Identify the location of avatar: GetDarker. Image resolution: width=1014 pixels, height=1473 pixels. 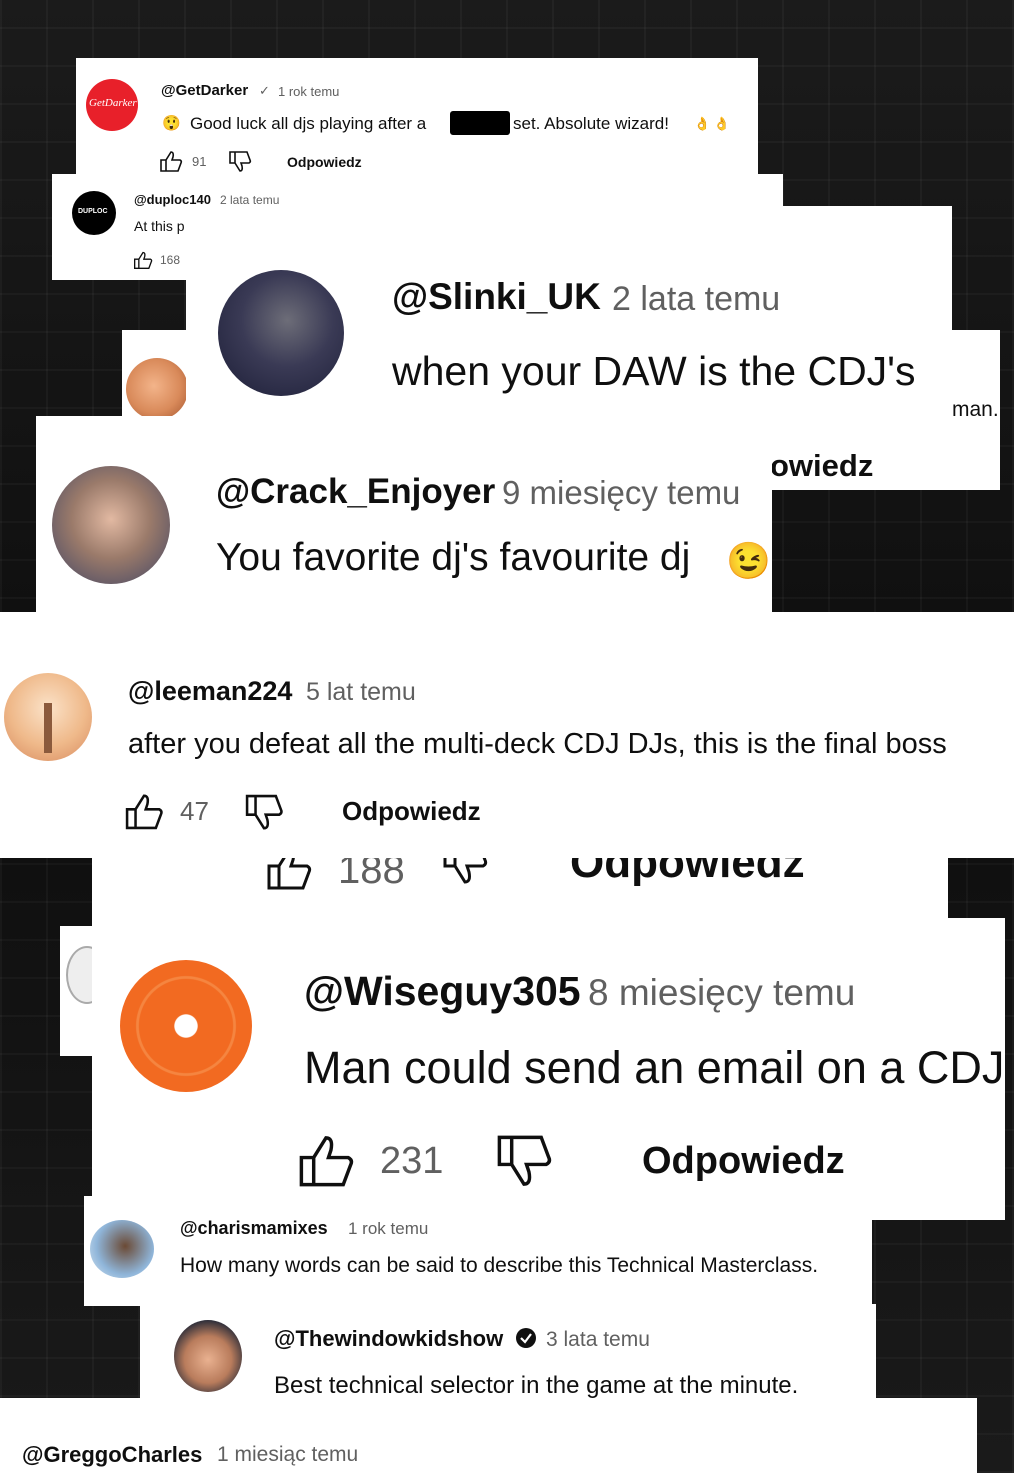
(112, 105).